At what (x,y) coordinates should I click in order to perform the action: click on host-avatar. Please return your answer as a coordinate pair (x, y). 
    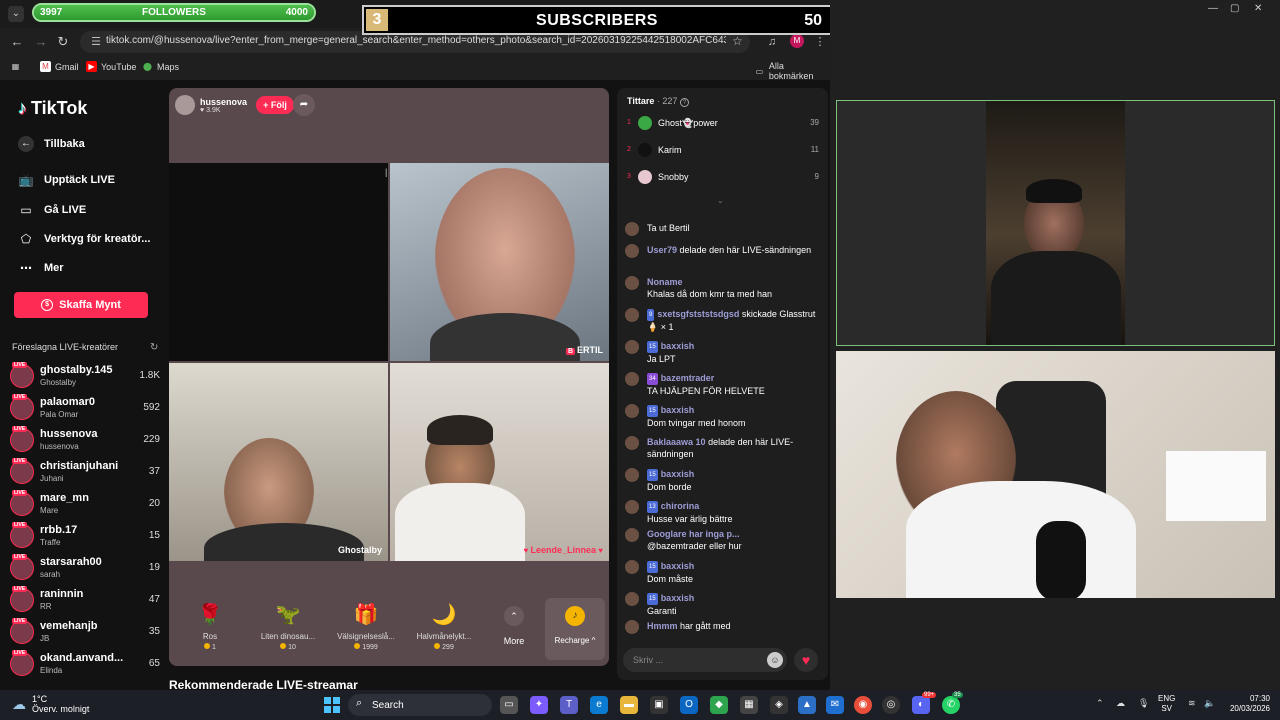
    Looking at the image, I should click on (185, 105).